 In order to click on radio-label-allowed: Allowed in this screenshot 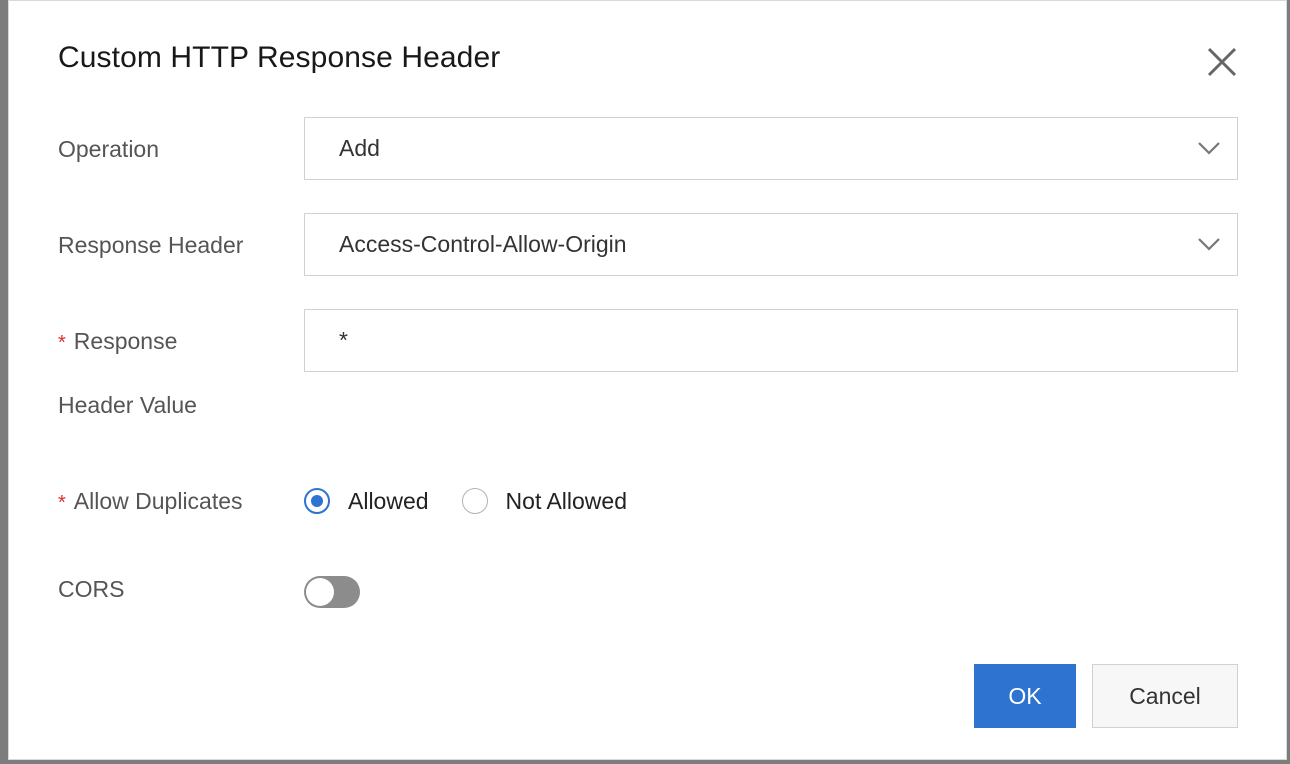, I will do `click(388, 500)`.